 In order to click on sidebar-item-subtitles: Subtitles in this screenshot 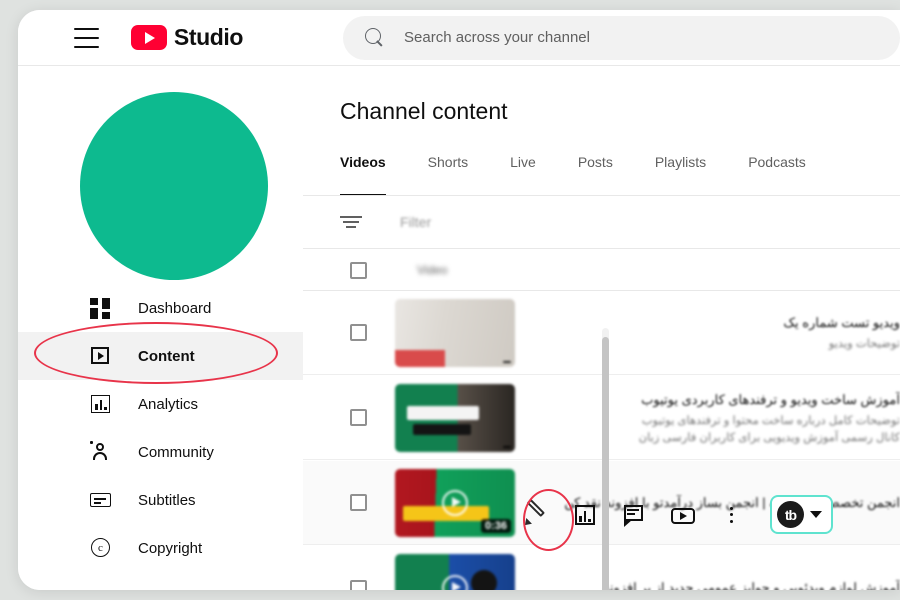, I will do `click(160, 500)`.